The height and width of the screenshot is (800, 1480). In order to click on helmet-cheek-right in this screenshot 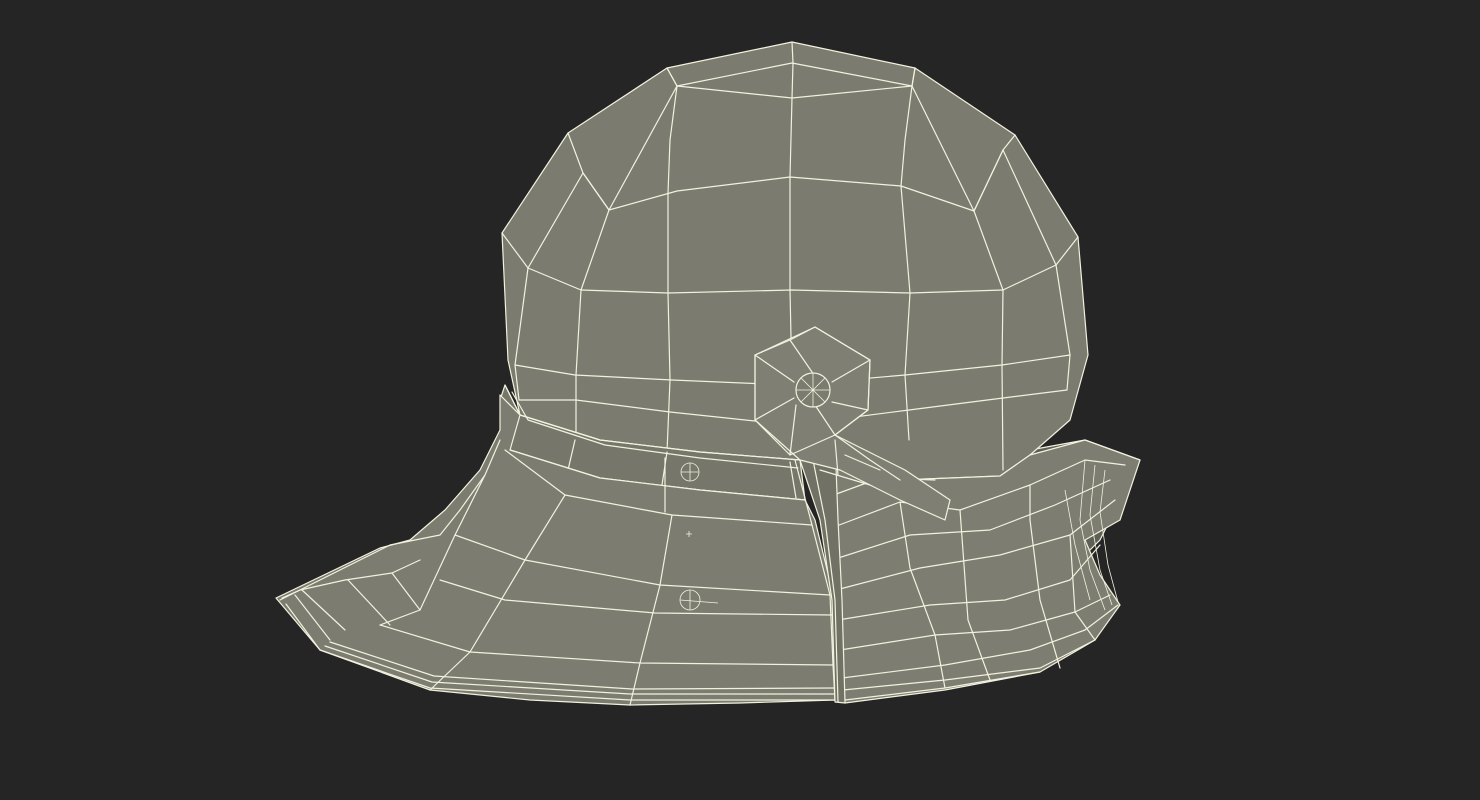, I will do `click(972, 571)`.